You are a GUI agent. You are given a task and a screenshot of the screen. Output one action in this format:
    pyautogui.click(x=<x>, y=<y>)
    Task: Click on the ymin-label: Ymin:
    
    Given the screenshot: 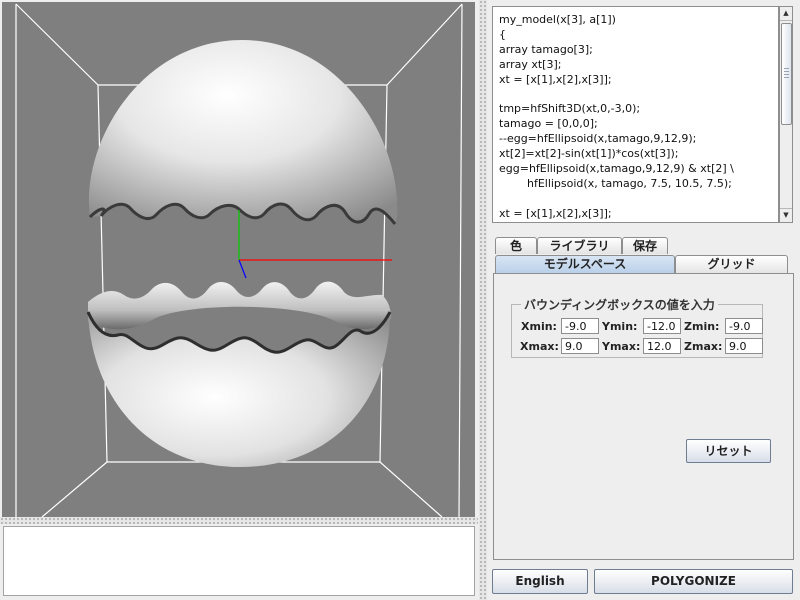 What is the action you would take?
    pyautogui.click(x=620, y=326)
    